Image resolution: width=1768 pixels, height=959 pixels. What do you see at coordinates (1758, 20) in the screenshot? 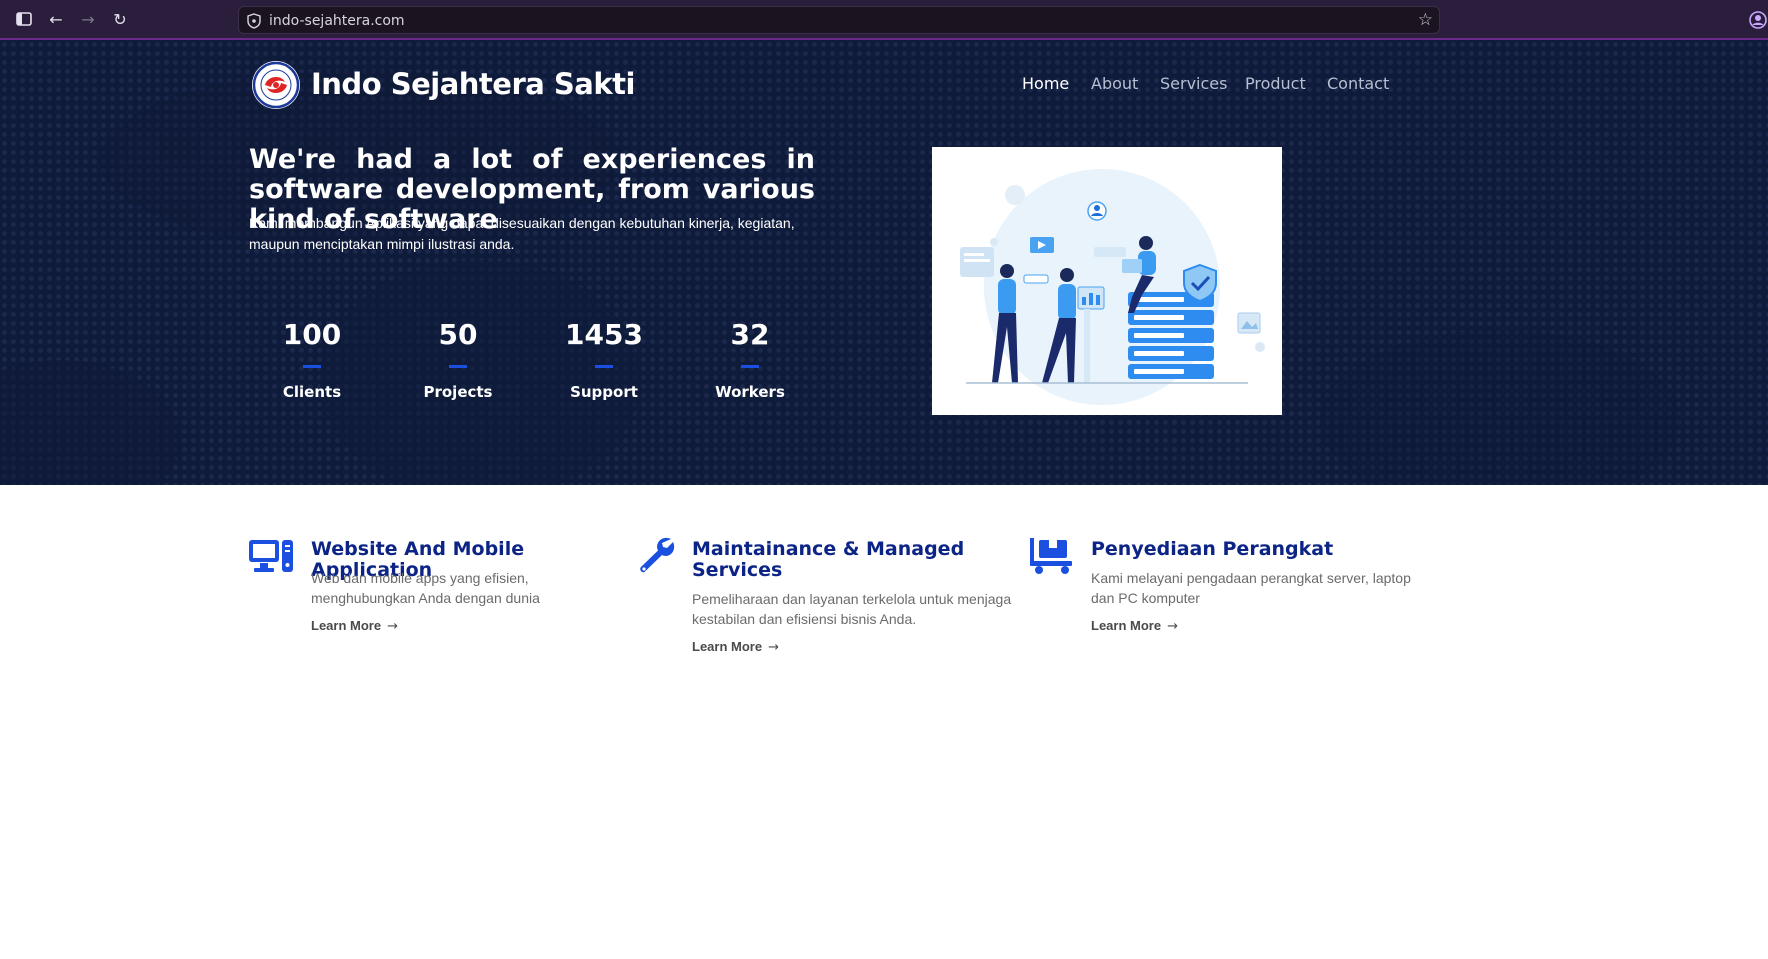
I see `profile-icon` at bounding box center [1758, 20].